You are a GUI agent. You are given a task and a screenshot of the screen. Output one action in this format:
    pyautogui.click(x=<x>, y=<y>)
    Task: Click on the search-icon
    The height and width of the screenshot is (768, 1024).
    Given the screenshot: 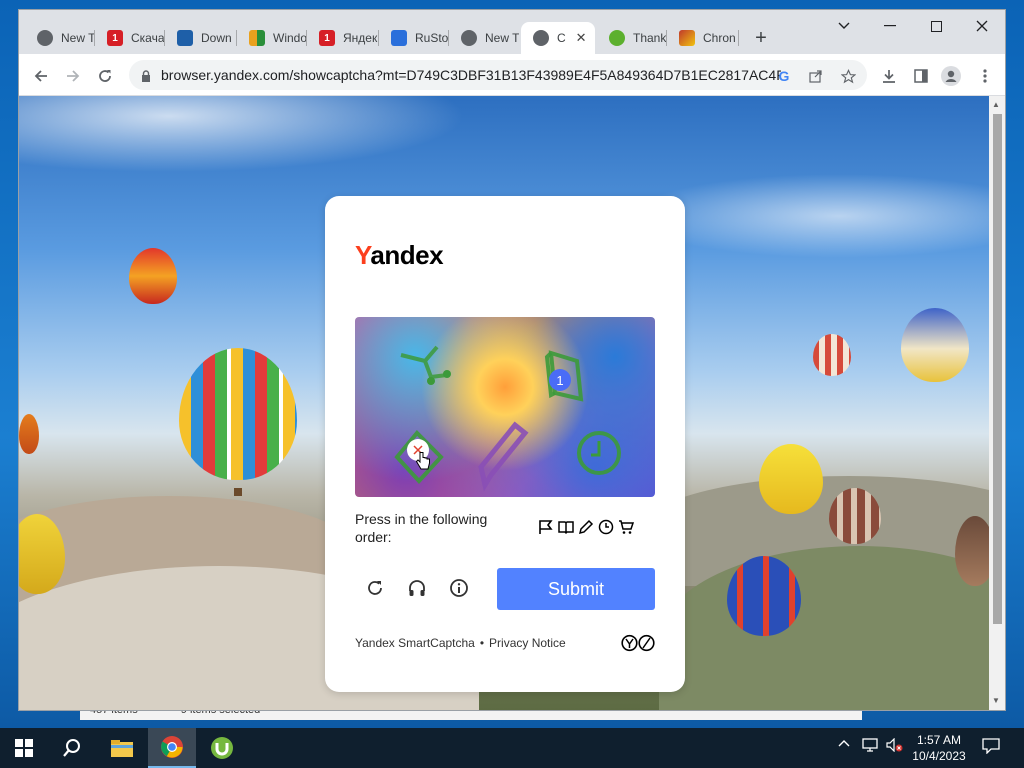 What is the action you would take?
    pyautogui.click(x=71, y=748)
    